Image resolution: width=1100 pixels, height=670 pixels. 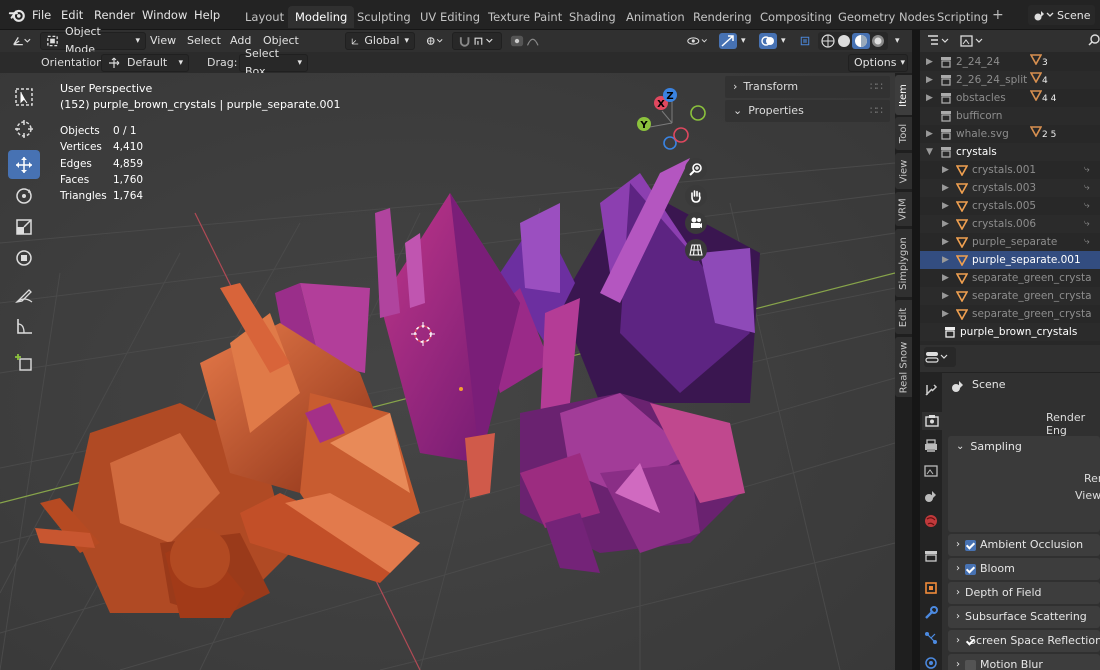 What do you see at coordinates (321, 17) in the screenshot?
I see `workspace-tab-modeling: Modeling` at bounding box center [321, 17].